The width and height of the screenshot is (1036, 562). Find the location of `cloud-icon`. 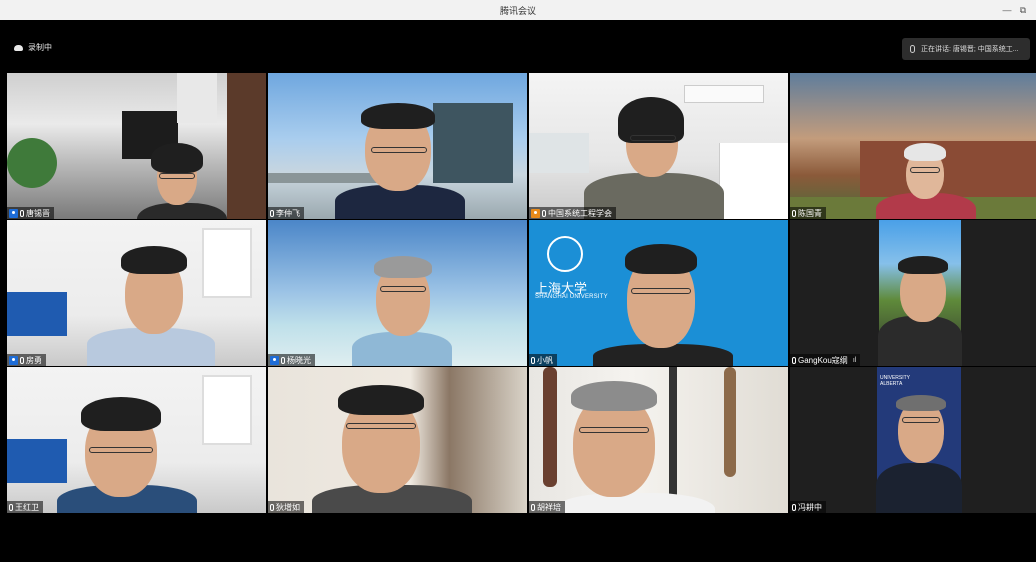

cloud-icon is located at coordinates (18, 47).